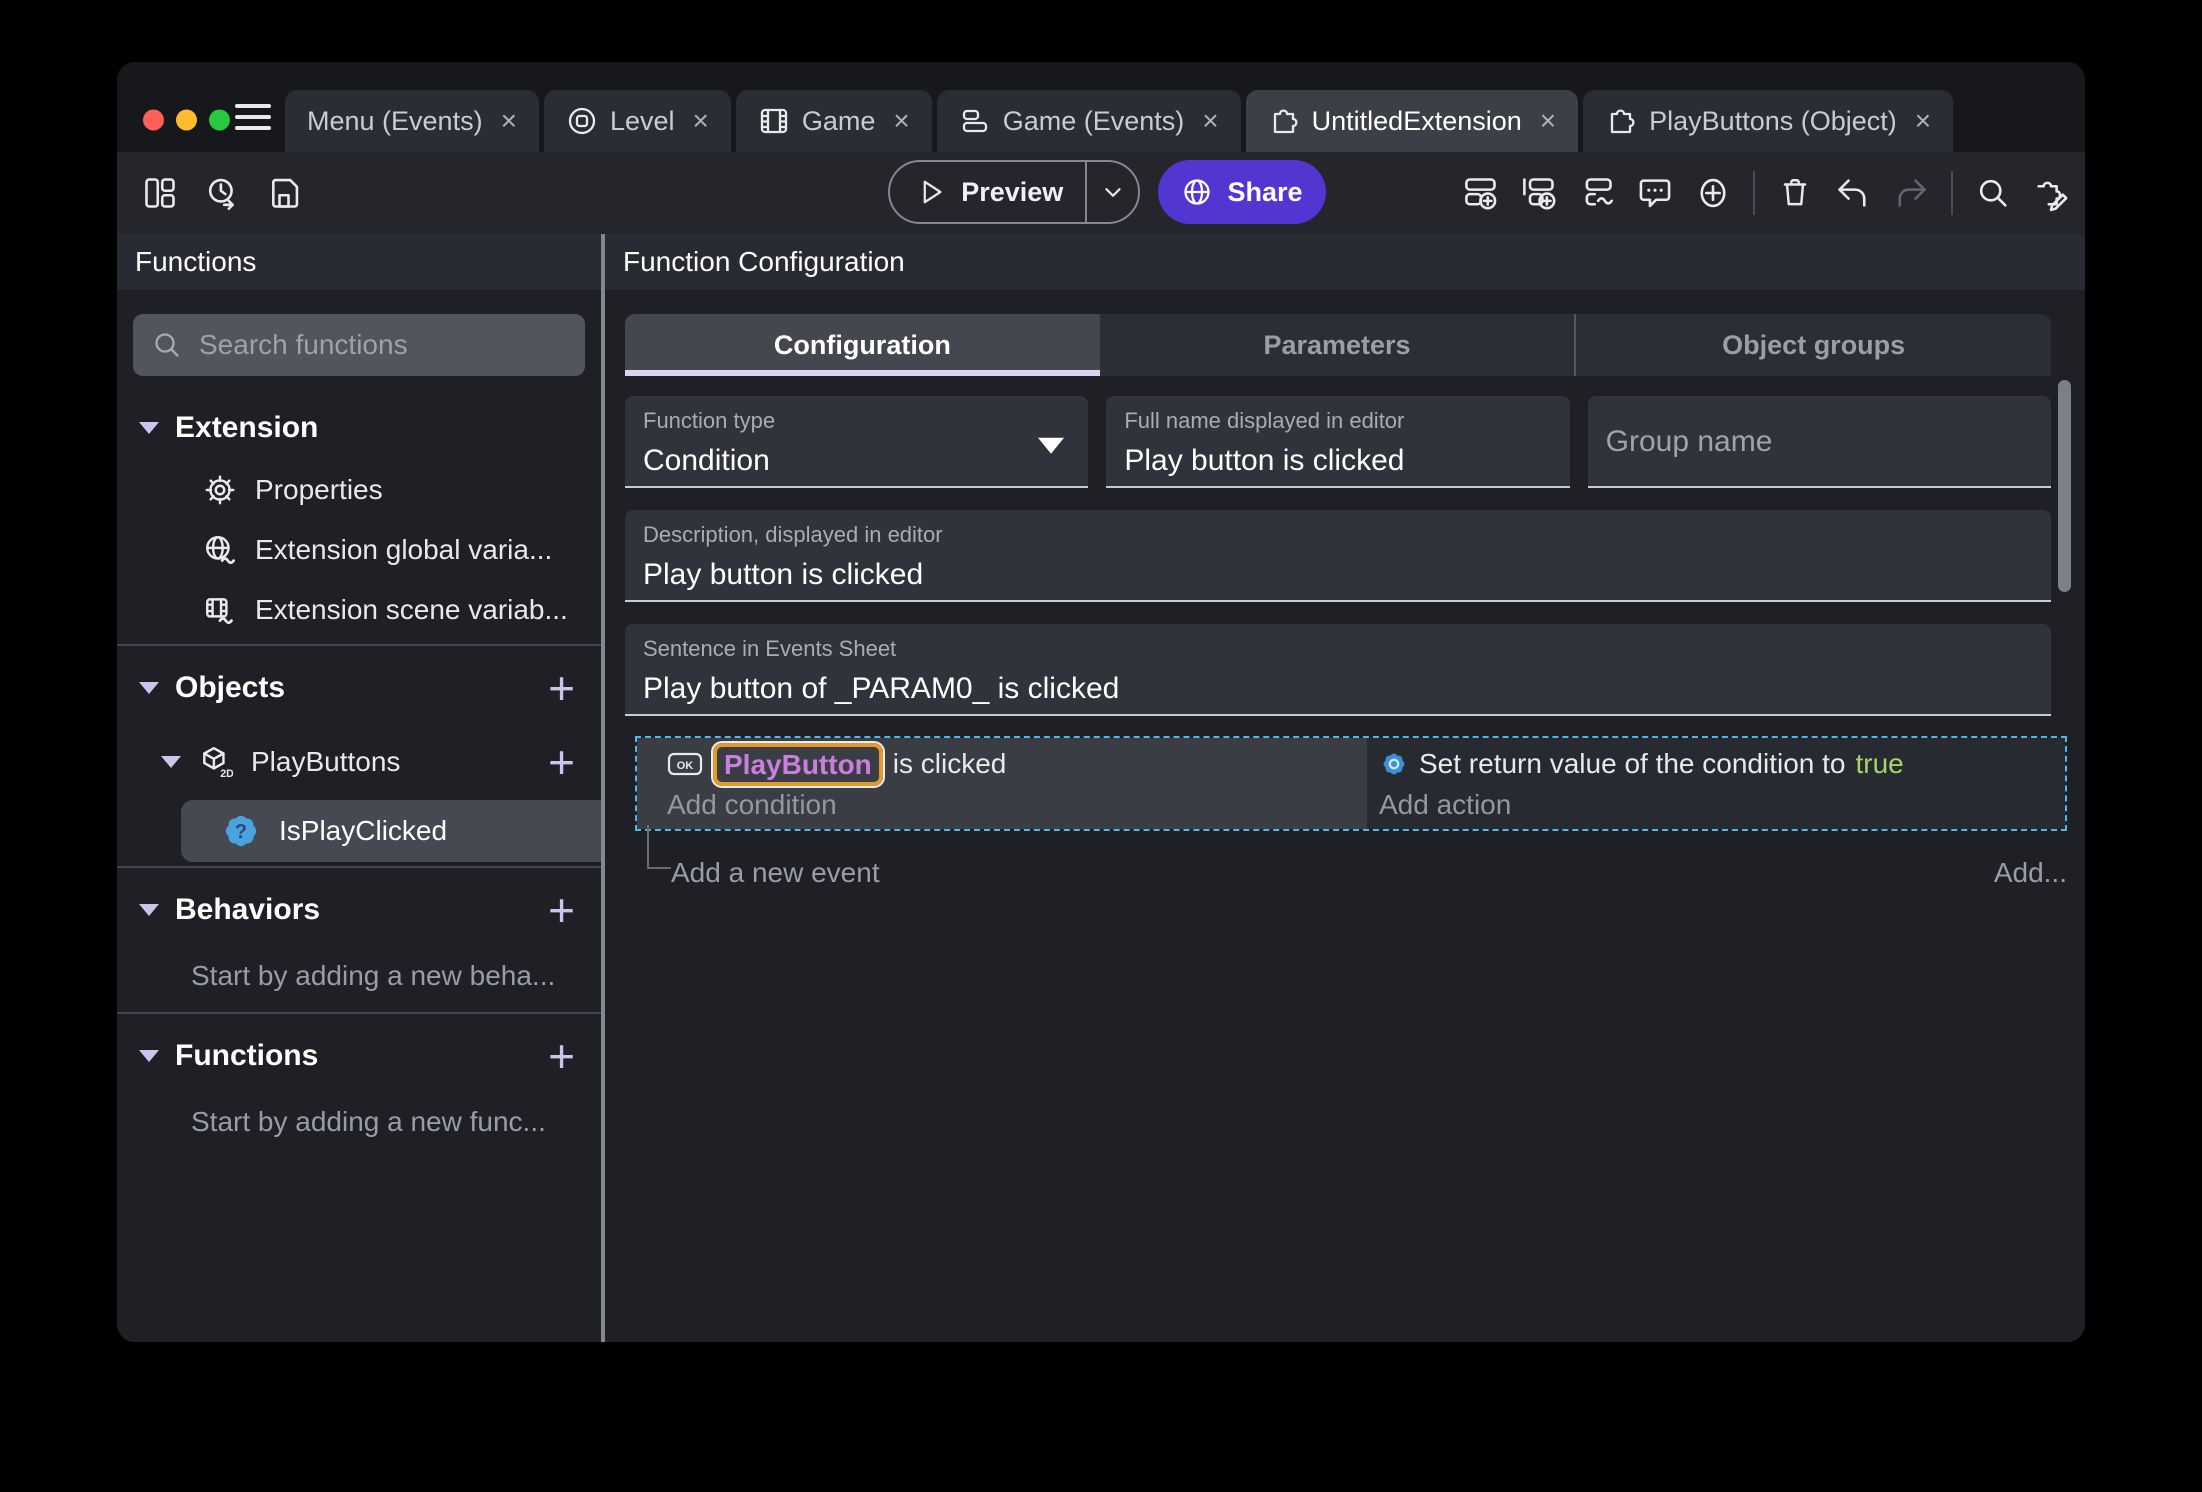  I want to click on sidebar-item-isplayclicked-selected: ? IsPlayClicked, so click(391, 831).